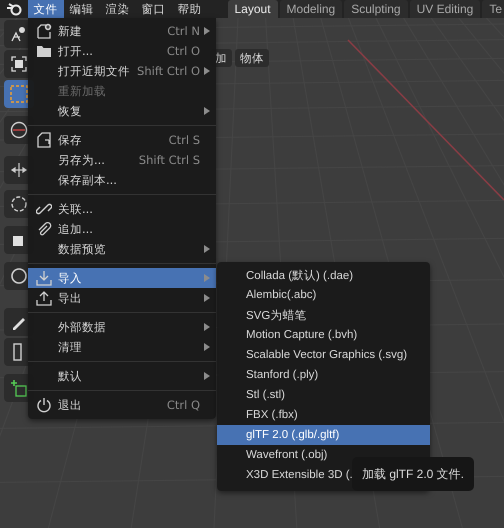 The height and width of the screenshot is (528, 504). What do you see at coordinates (122, 249) in the screenshot?
I see `menu-entry: 数据预览` at bounding box center [122, 249].